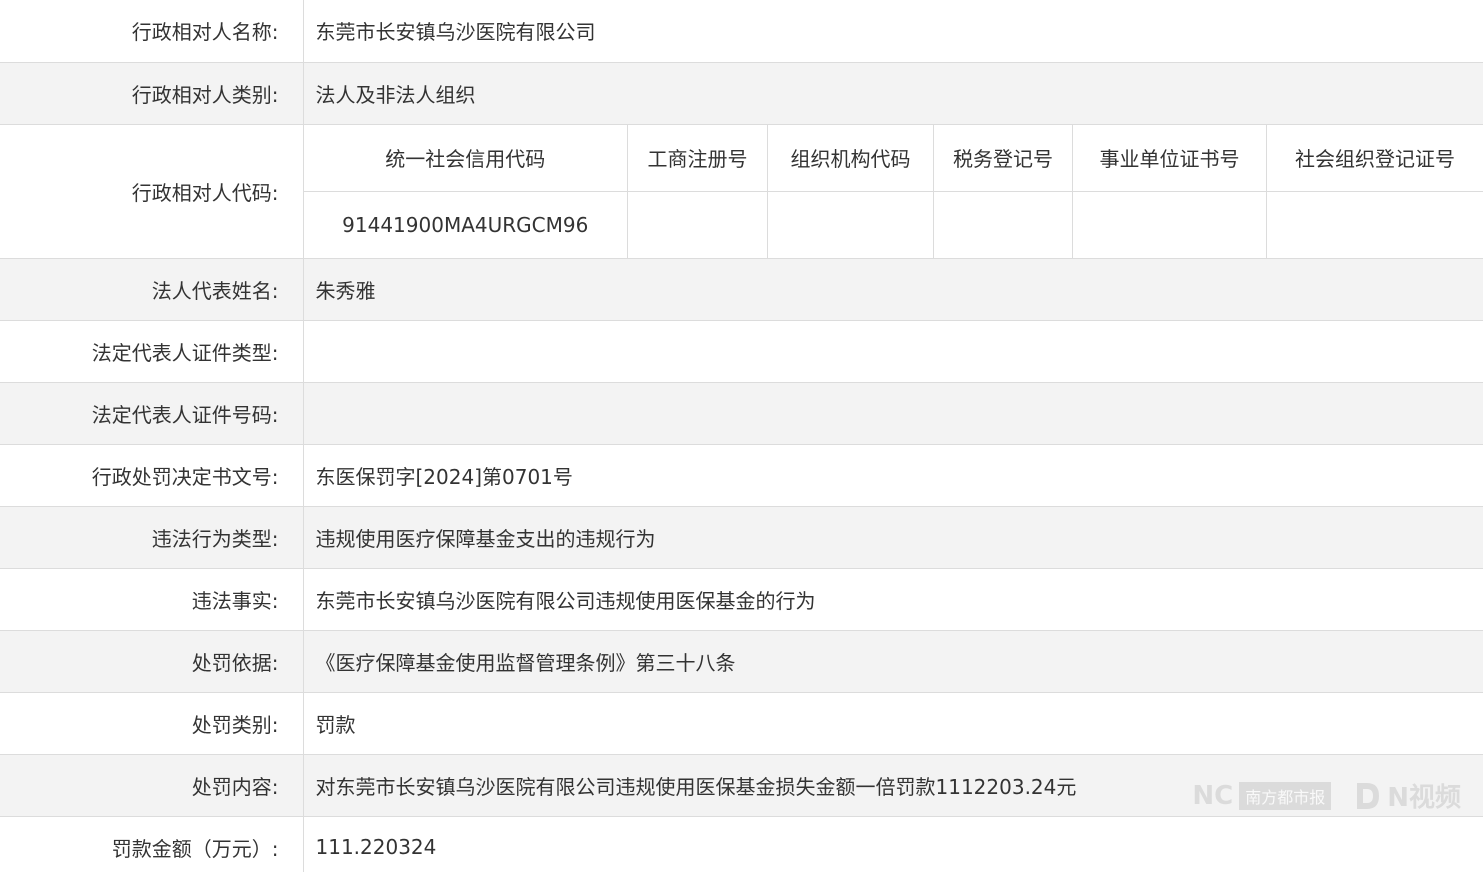 Image resolution: width=1483 pixels, height=872 pixels. I want to click on value-legal-rep-id-type, so click(893, 351).